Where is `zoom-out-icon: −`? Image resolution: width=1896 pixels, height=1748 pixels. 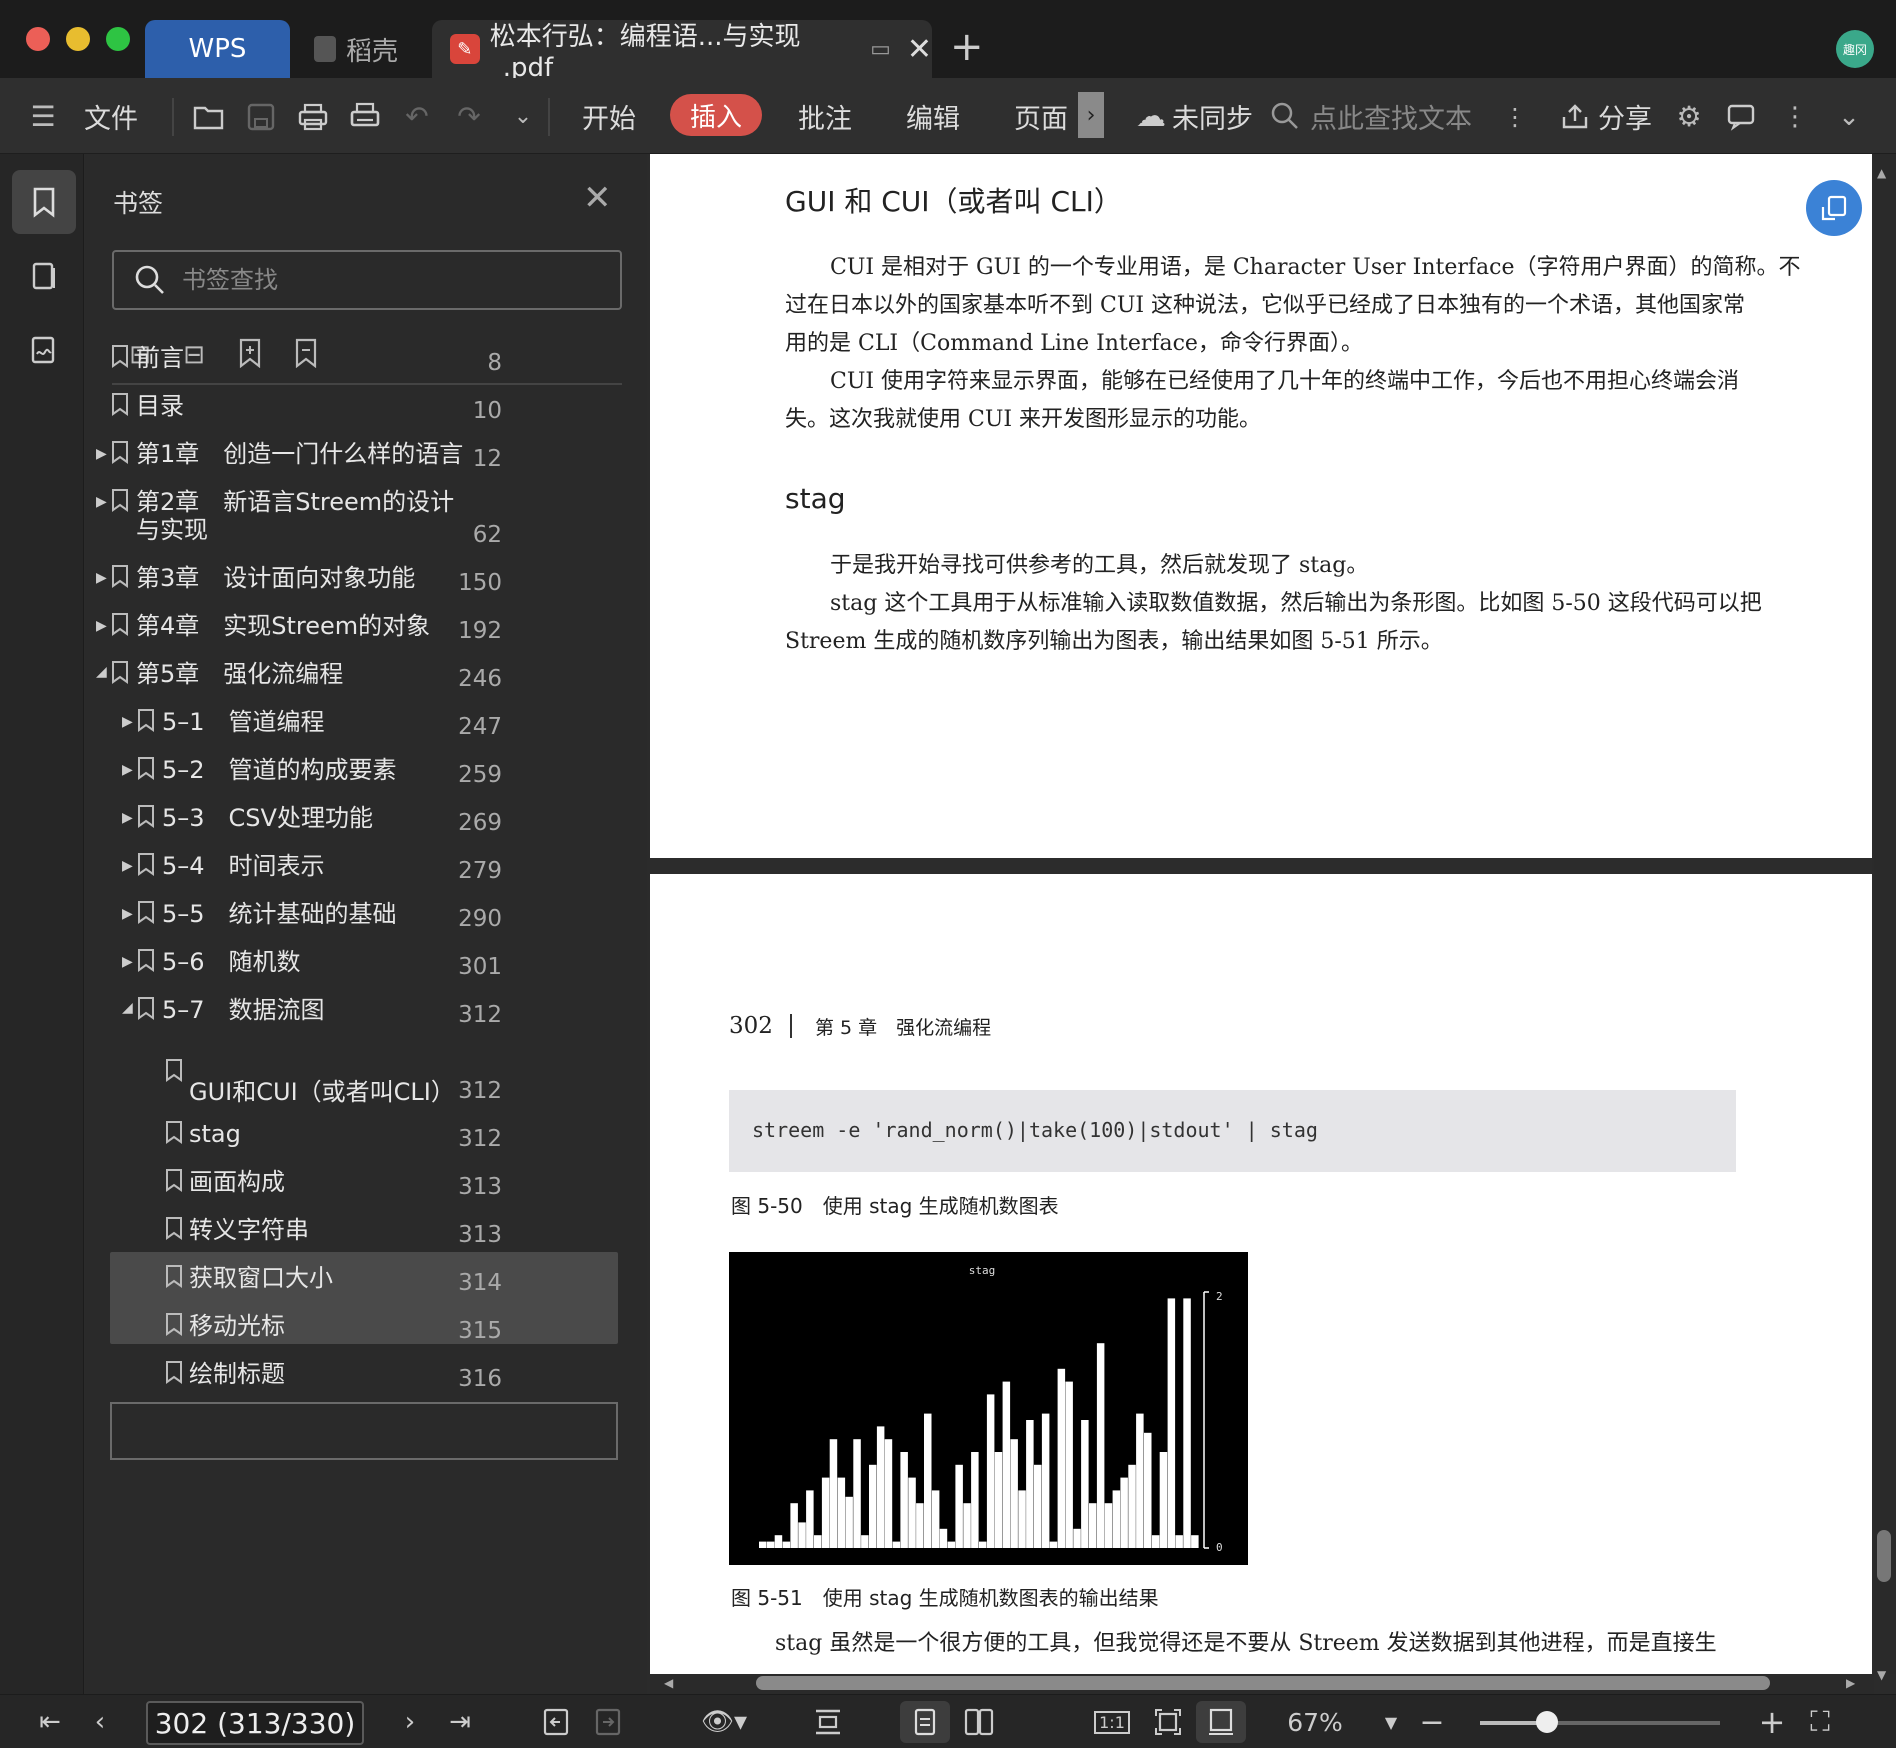
zoom-out-icon: − is located at coordinates (1432, 1722).